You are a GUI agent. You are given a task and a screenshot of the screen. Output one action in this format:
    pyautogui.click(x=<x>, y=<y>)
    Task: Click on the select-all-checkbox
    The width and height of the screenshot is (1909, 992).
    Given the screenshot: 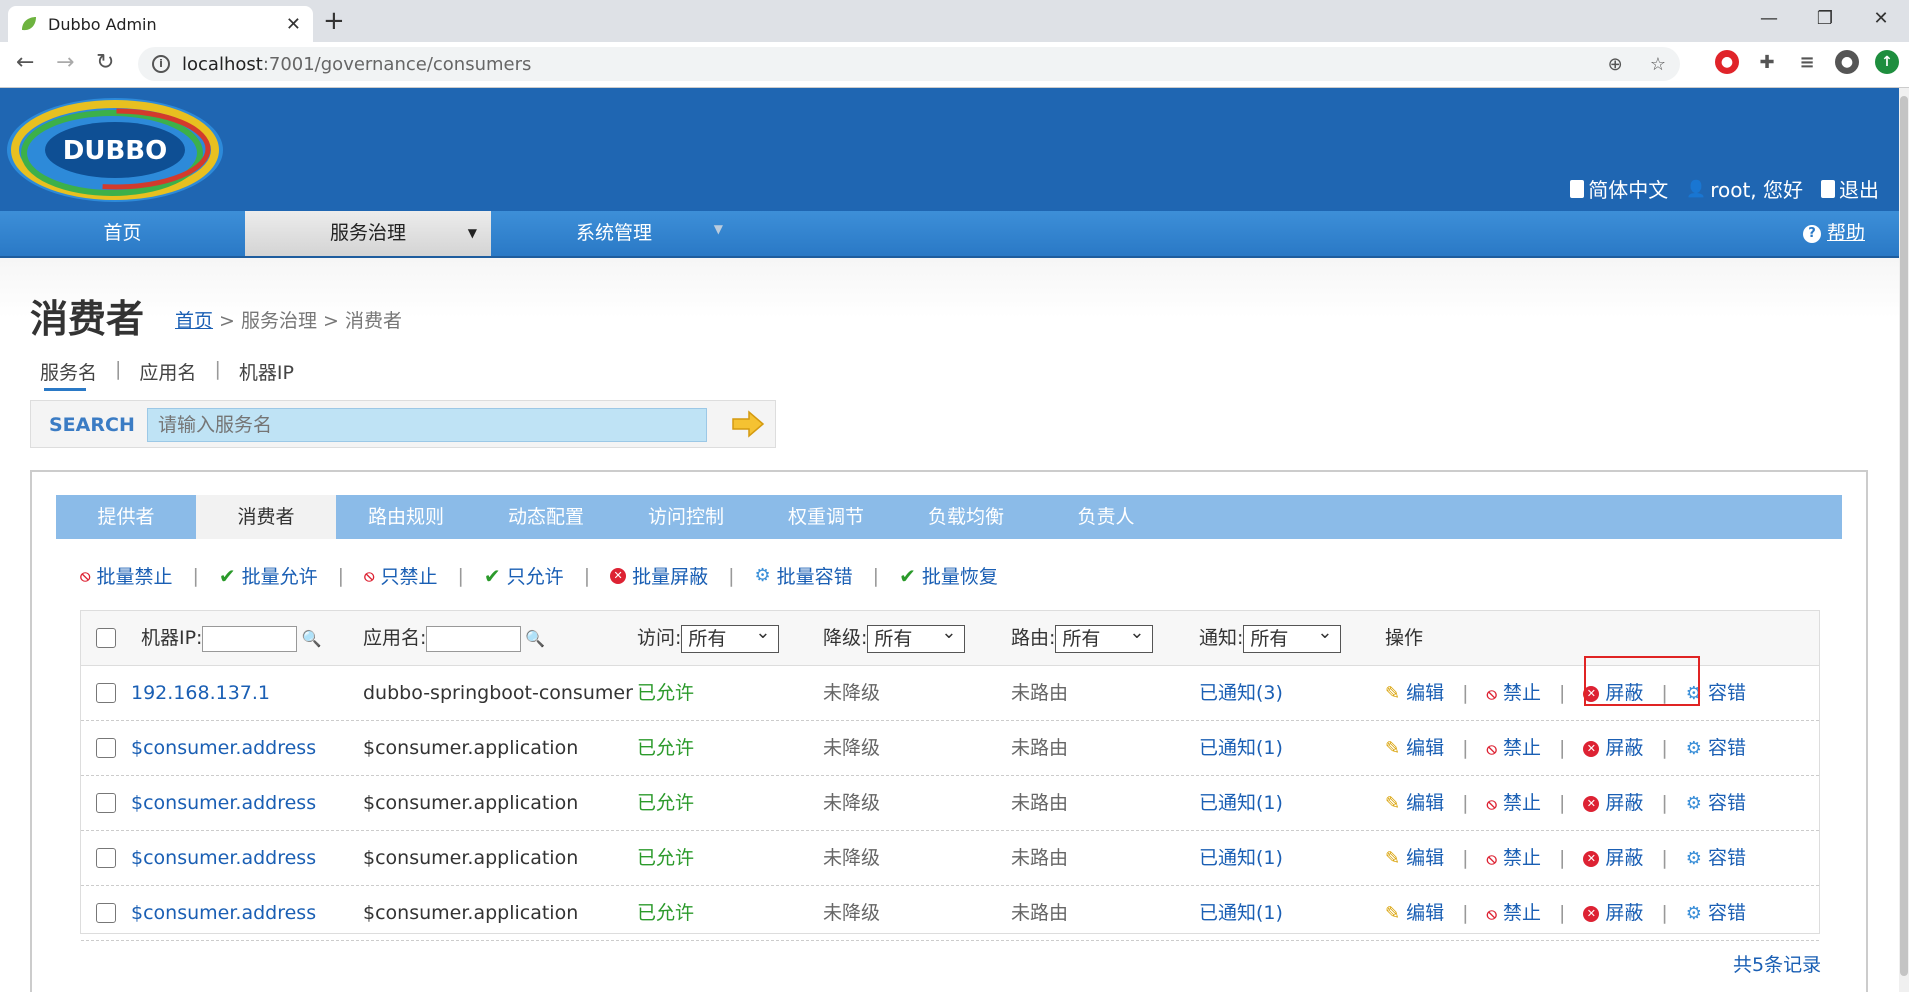 What is the action you would take?
    pyautogui.click(x=106, y=638)
    